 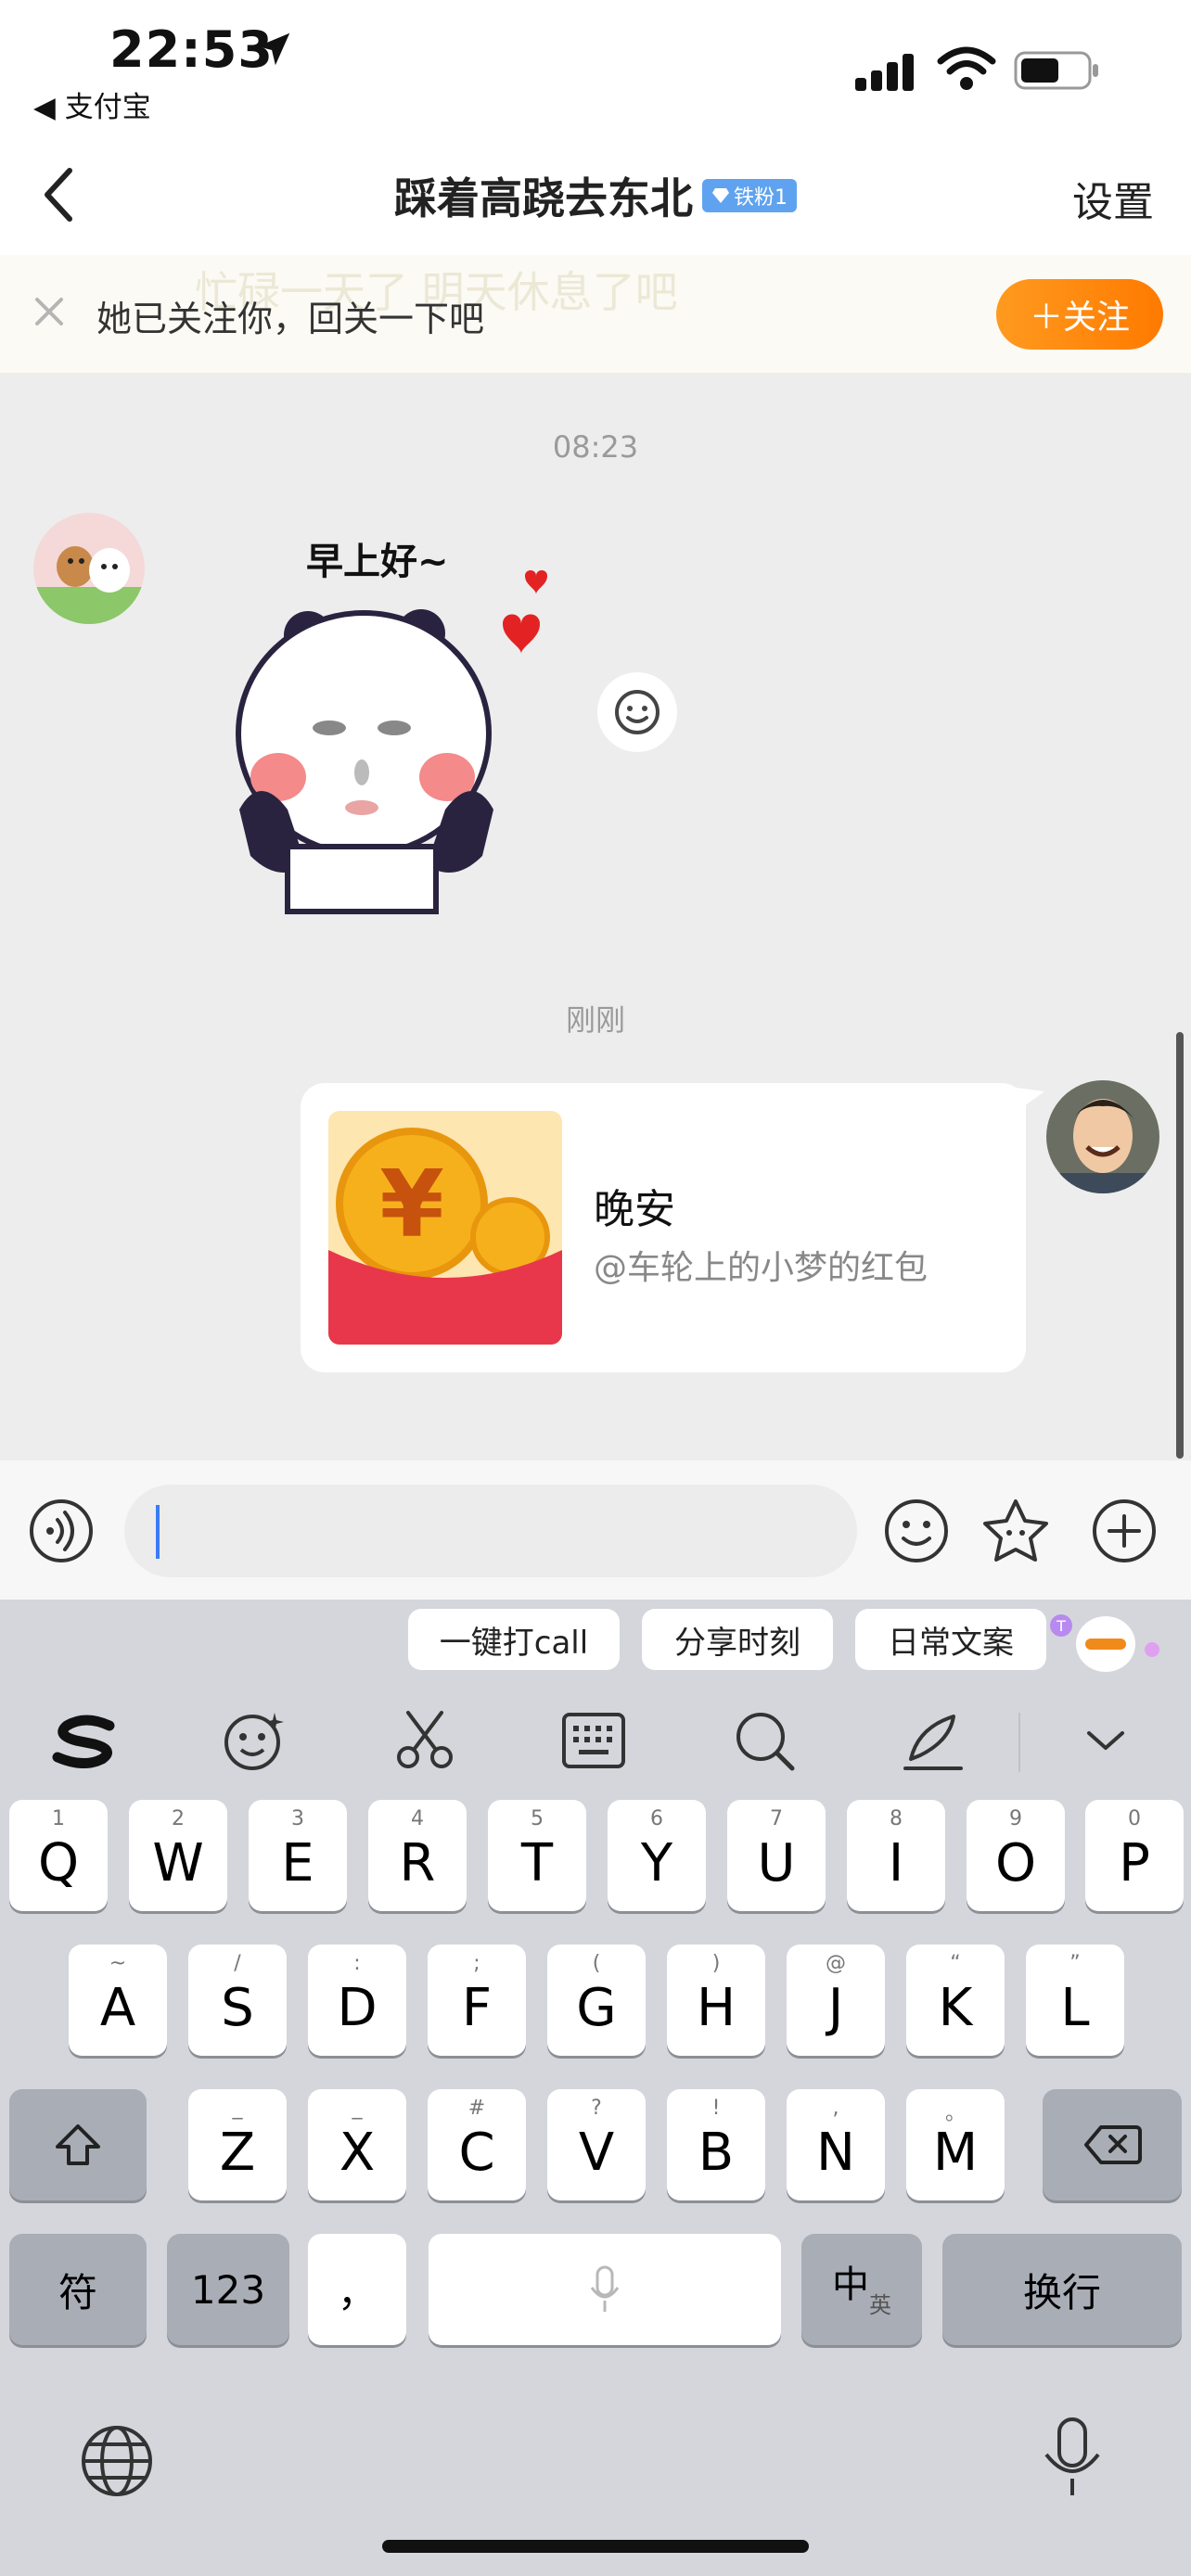 What do you see at coordinates (1061, 1626) in the screenshot?
I see `svg-text: T` at bounding box center [1061, 1626].